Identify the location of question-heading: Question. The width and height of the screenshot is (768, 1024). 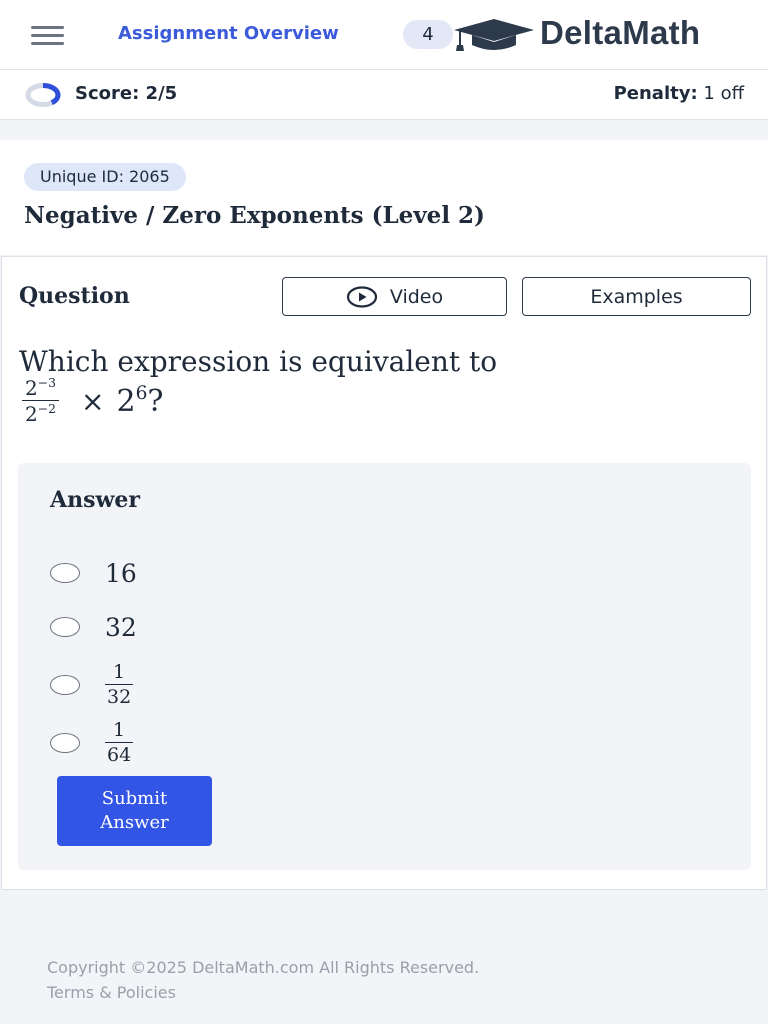
(74, 296).